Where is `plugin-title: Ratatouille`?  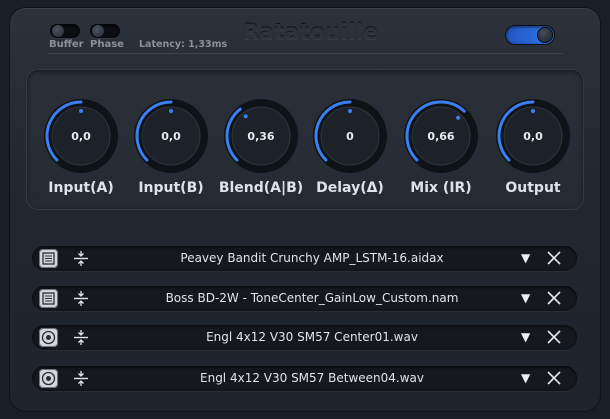
plugin-title: Ratatouille is located at coordinates (311, 32).